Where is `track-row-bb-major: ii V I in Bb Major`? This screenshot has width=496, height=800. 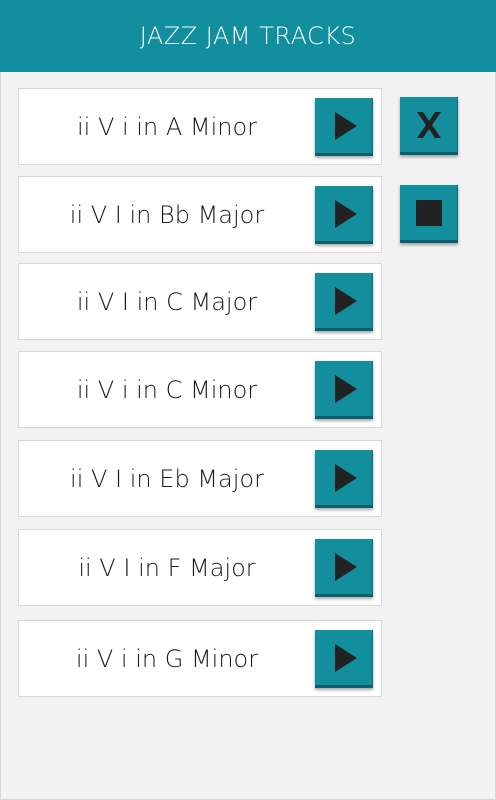
track-row-bb-major: ii V I in Bb Major is located at coordinates (200, 214).